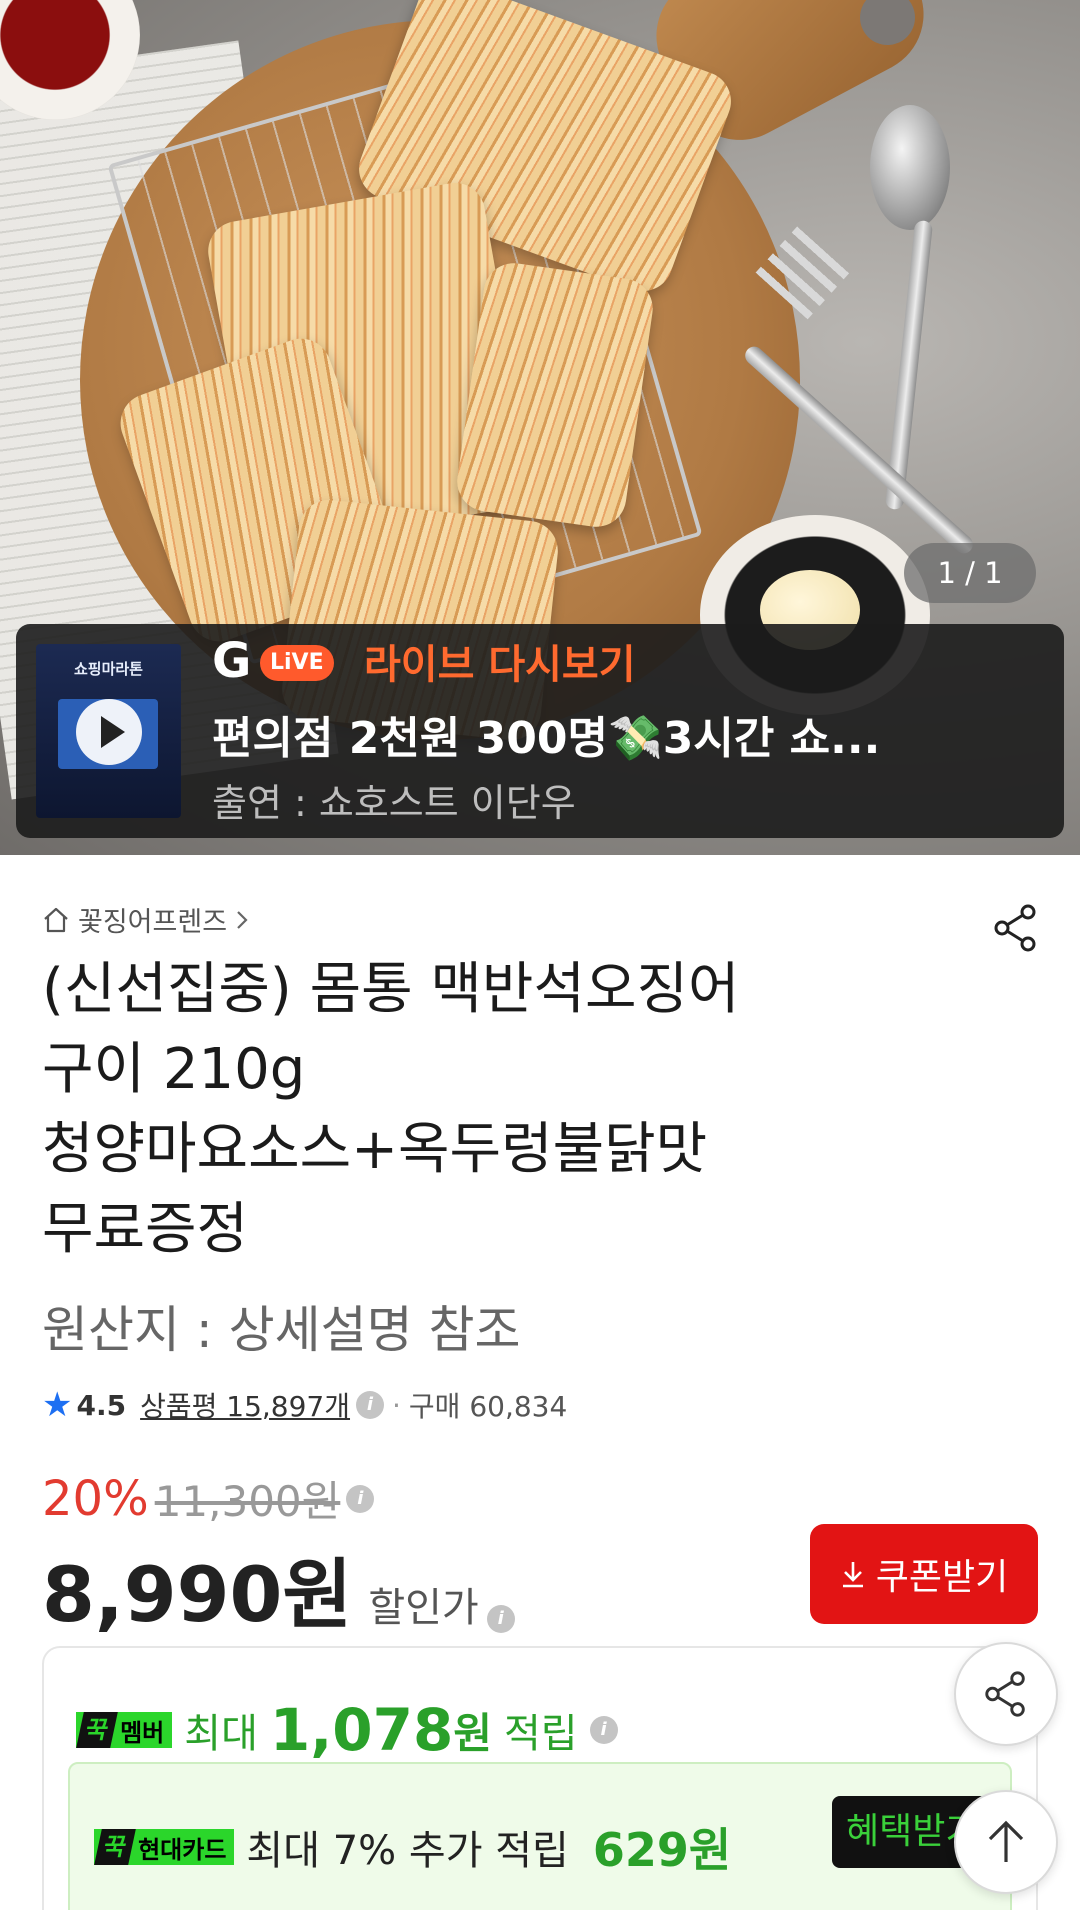  Describe the element at coordinates (361, 1730) in the screenshot. I see `member-reward-amount: 1,078` at that location.